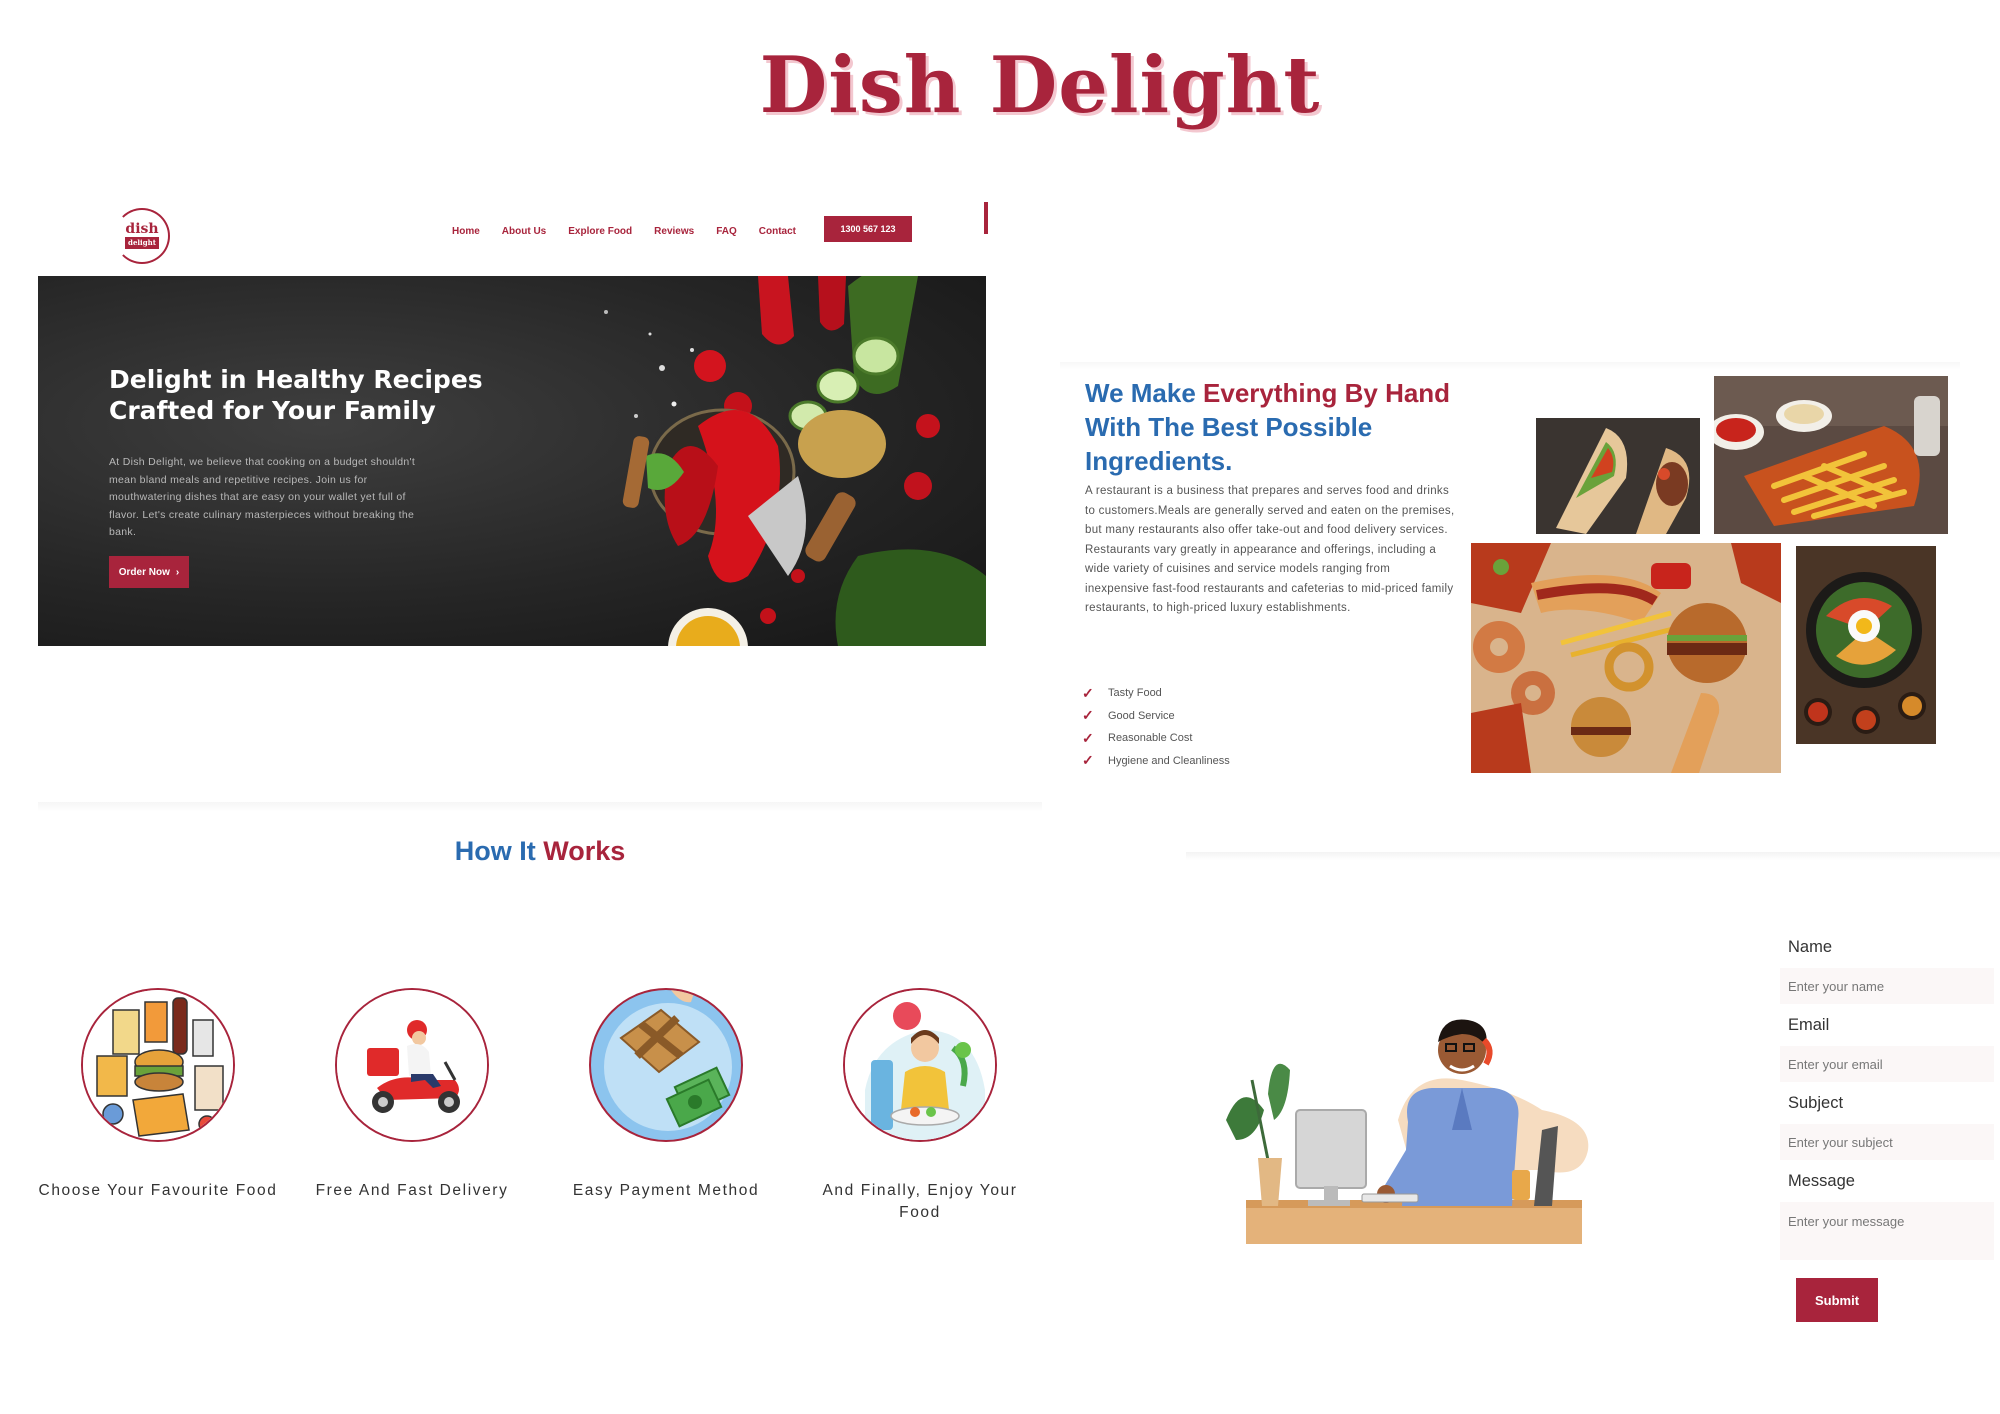 The height and width of the screenshot is (1414, 2000). Describe the element at coordinates (524, 231) in the screenshot. I see `nav-about-us: About Us` at that location.